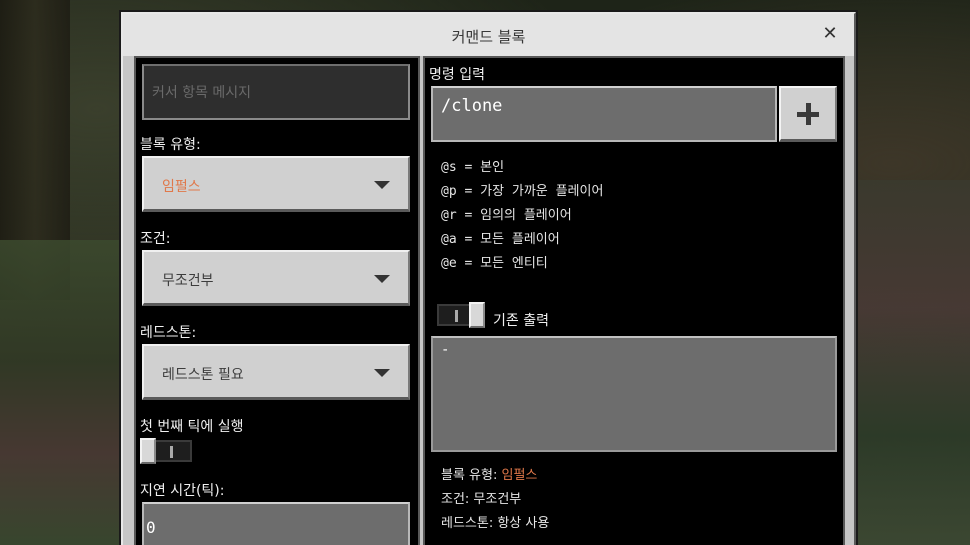 Image resolution: width=970 pixels, height=545 pixels. What do you see at coordinates (192, 427) in the screenshot?
I see `execute-first-tick-label: 첫 번째 틱에 실행` at bounding box center [192, 427].